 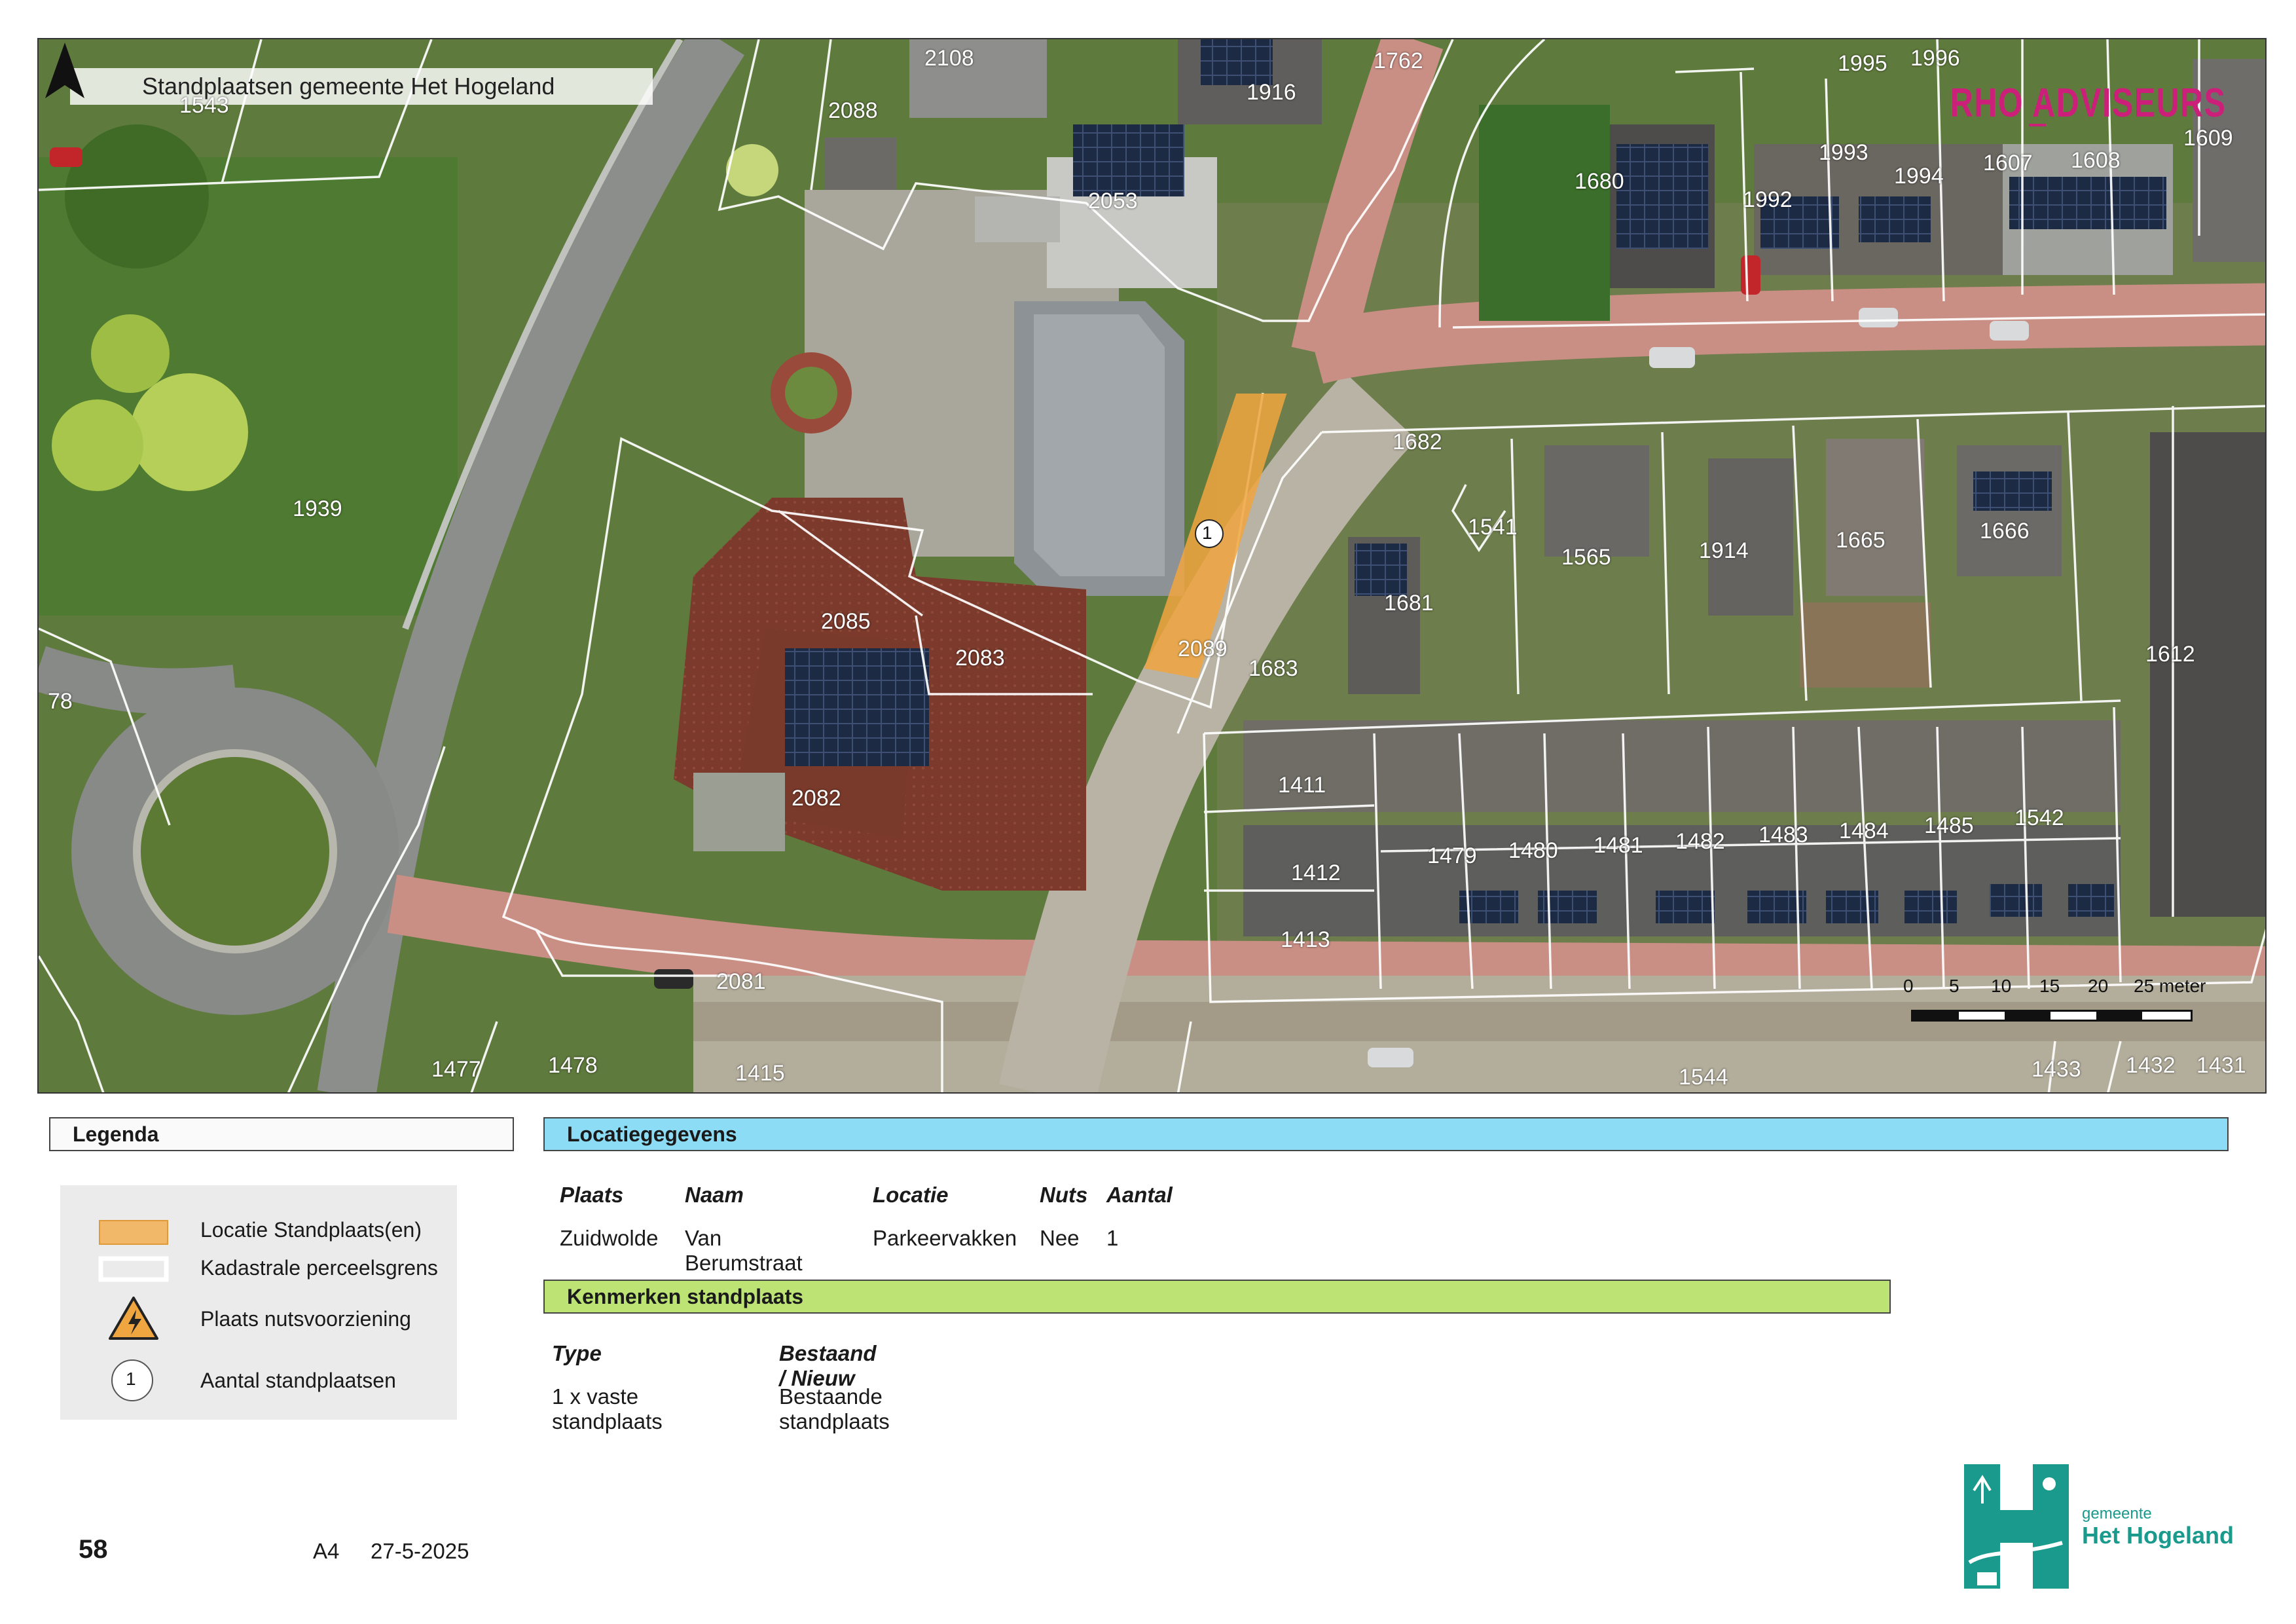 What do you see at coordinates (834, 1408) in the screenshot?
I see `features-value: Bestaande standplaats` at bounding box center [834, 1408].